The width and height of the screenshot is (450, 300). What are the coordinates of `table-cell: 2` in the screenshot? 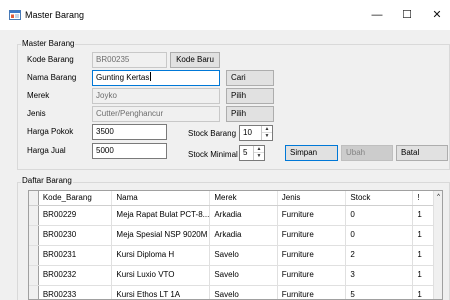 It's located at (379, 255).